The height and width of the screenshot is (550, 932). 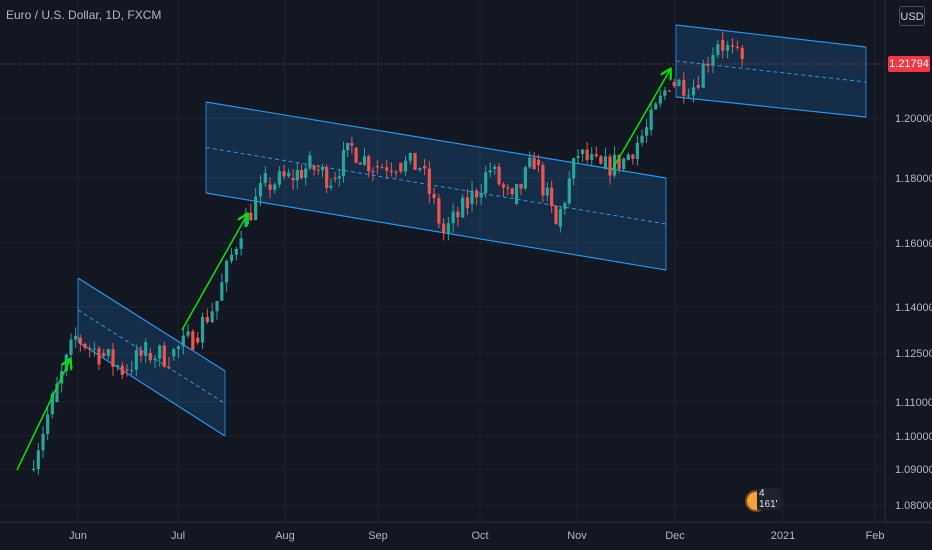 I want to click on events-badge: 4 161', so click(x=763, y=503).